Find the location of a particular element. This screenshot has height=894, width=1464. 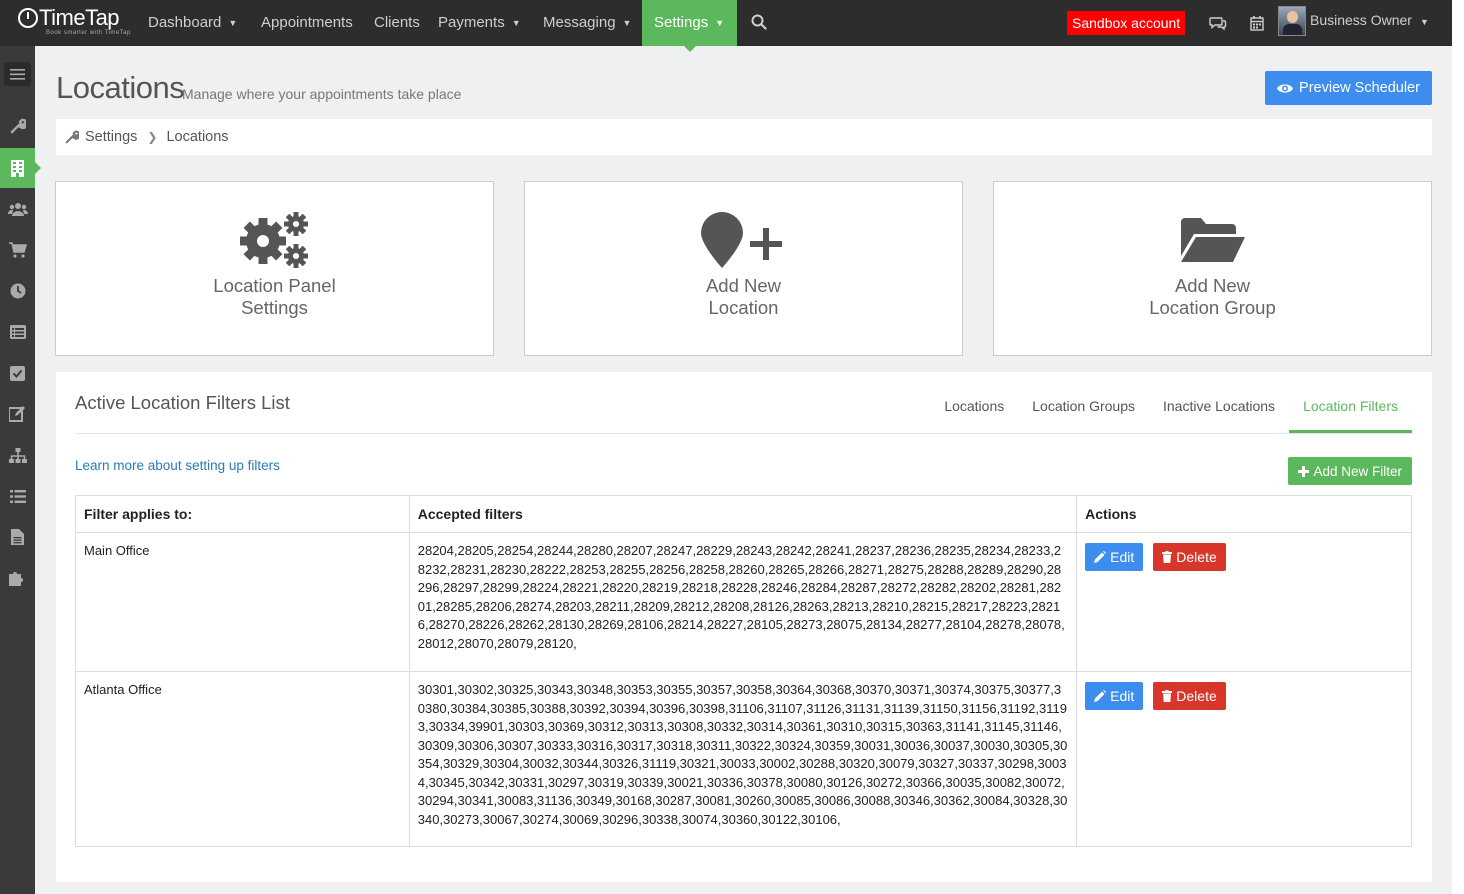

learn-more-link: Learn more about setting up filters is located at coordinates (177, 465).